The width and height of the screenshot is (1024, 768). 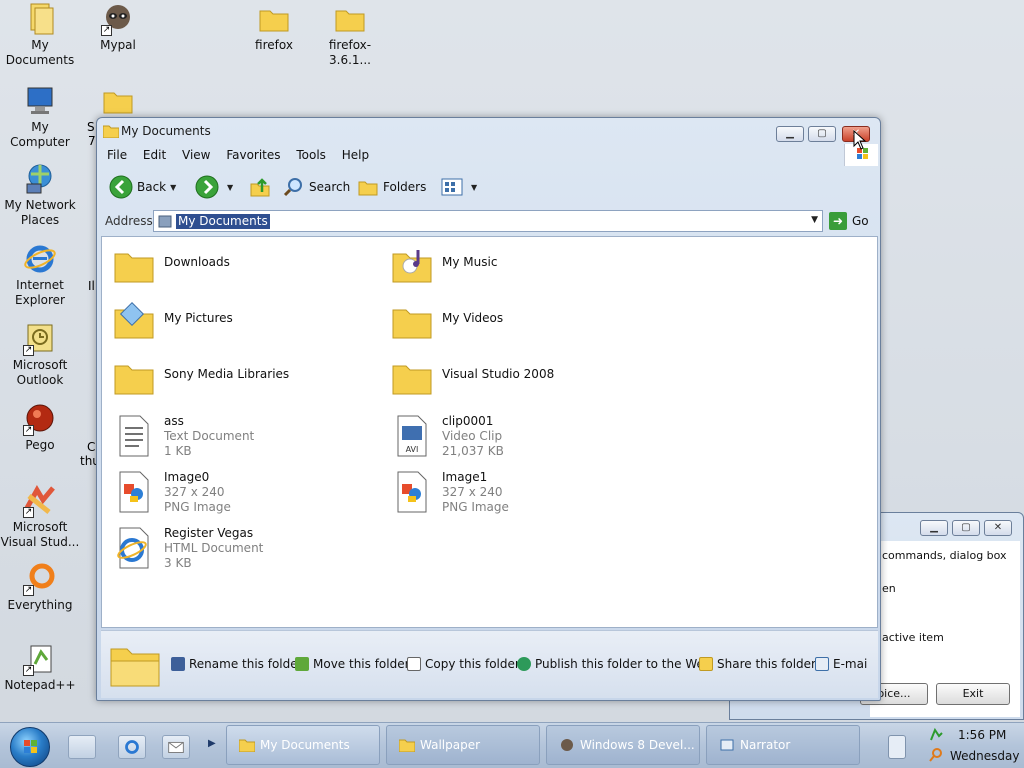 What do you see at coordinates (176, 747) in the screenshot?
I see `quick-launch-outlook` at bounding box center [176, 747].